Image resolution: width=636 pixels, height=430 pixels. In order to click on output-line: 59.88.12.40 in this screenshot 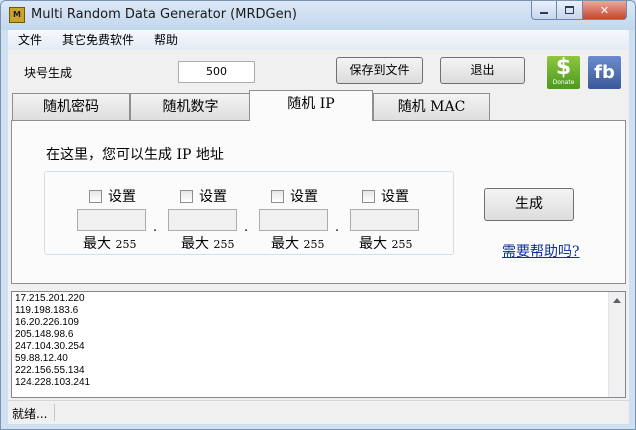, I will do `click(41, 358)`.